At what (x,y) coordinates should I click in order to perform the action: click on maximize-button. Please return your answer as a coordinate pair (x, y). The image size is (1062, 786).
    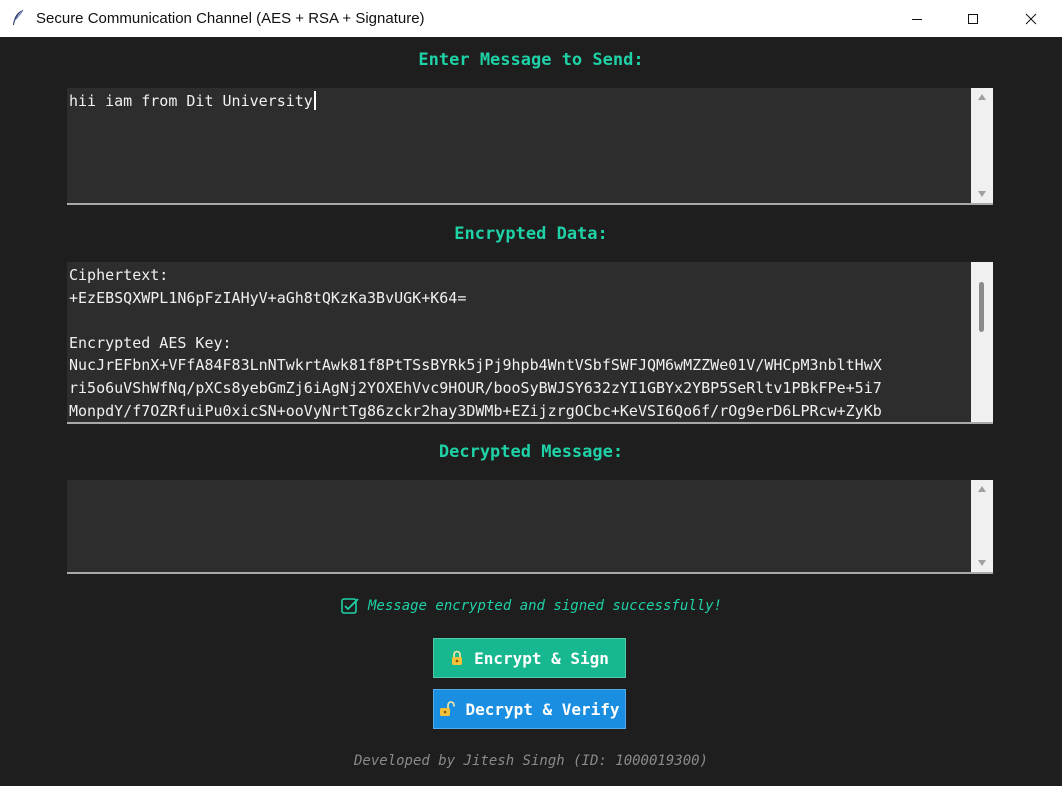
    Looking at the image, I should click on (973, 18).